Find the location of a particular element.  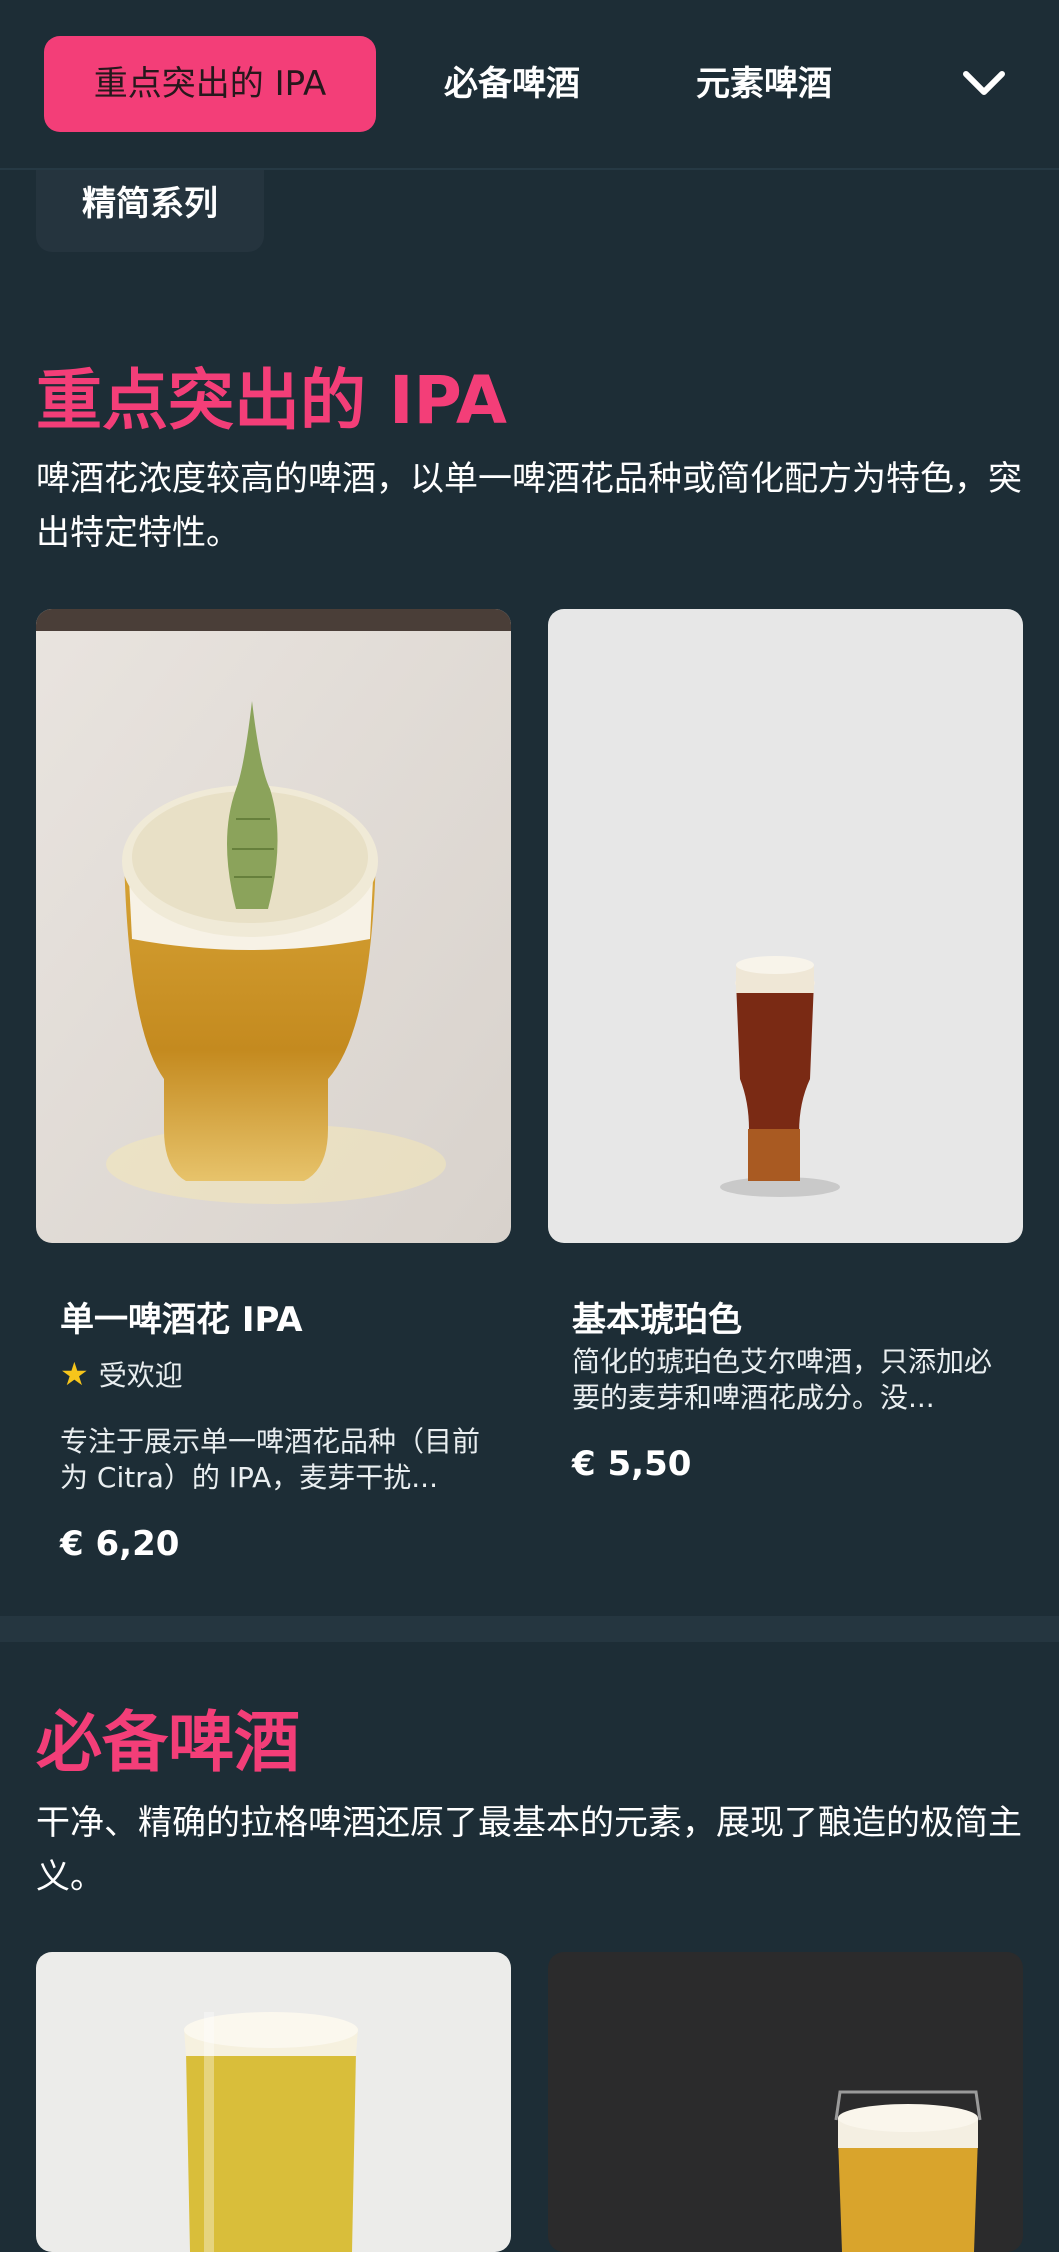

tab-element-beers: 元素啤酒 is located at coordinates (764, 84).